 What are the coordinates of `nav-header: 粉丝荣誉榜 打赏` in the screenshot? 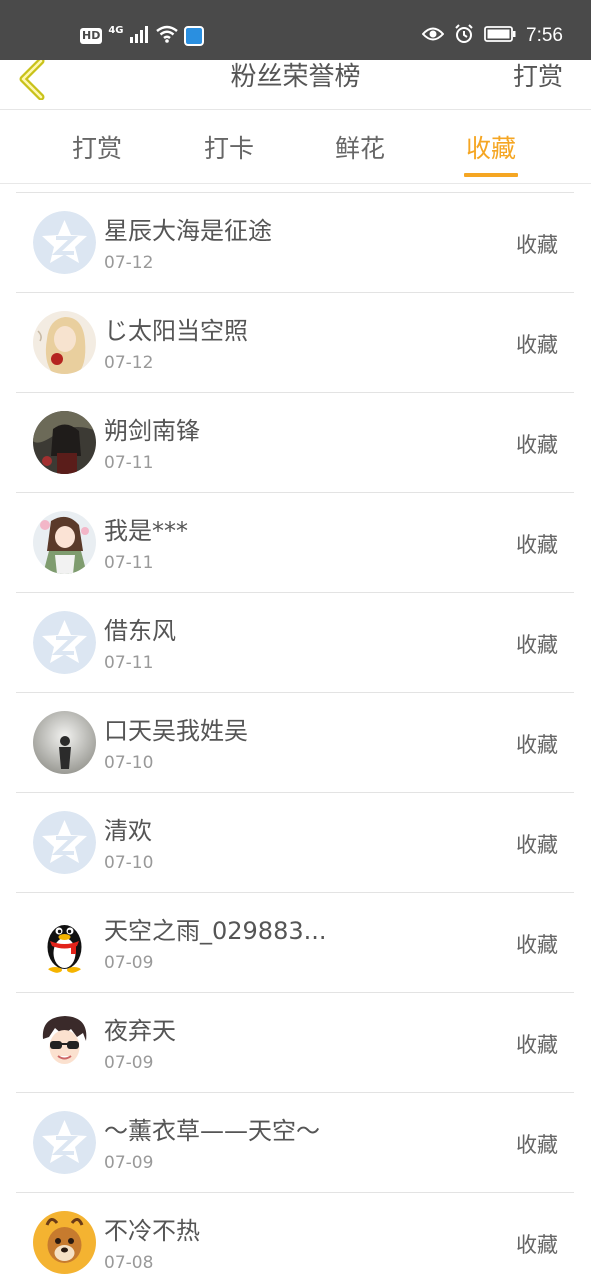 It's located at (295, 83).